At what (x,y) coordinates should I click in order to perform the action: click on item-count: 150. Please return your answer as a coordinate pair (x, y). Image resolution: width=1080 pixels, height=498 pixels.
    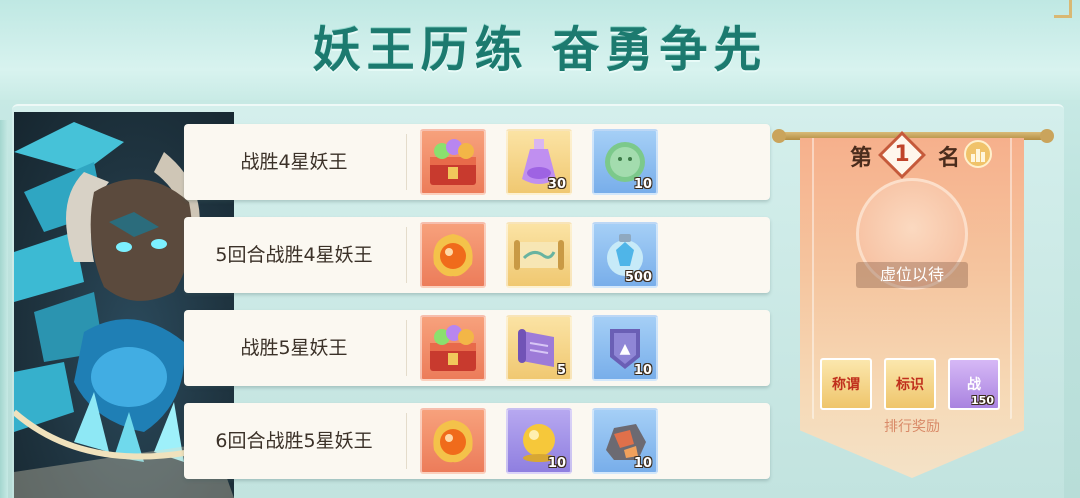
    Looking at the image, I should click on (982, 400).